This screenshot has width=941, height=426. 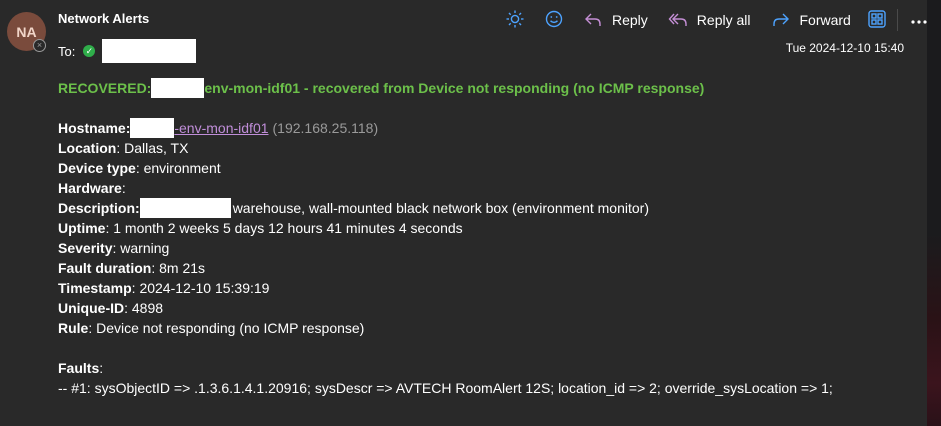 I want to click on device-type-row: Device type : environment, so click(x=445, y=168).